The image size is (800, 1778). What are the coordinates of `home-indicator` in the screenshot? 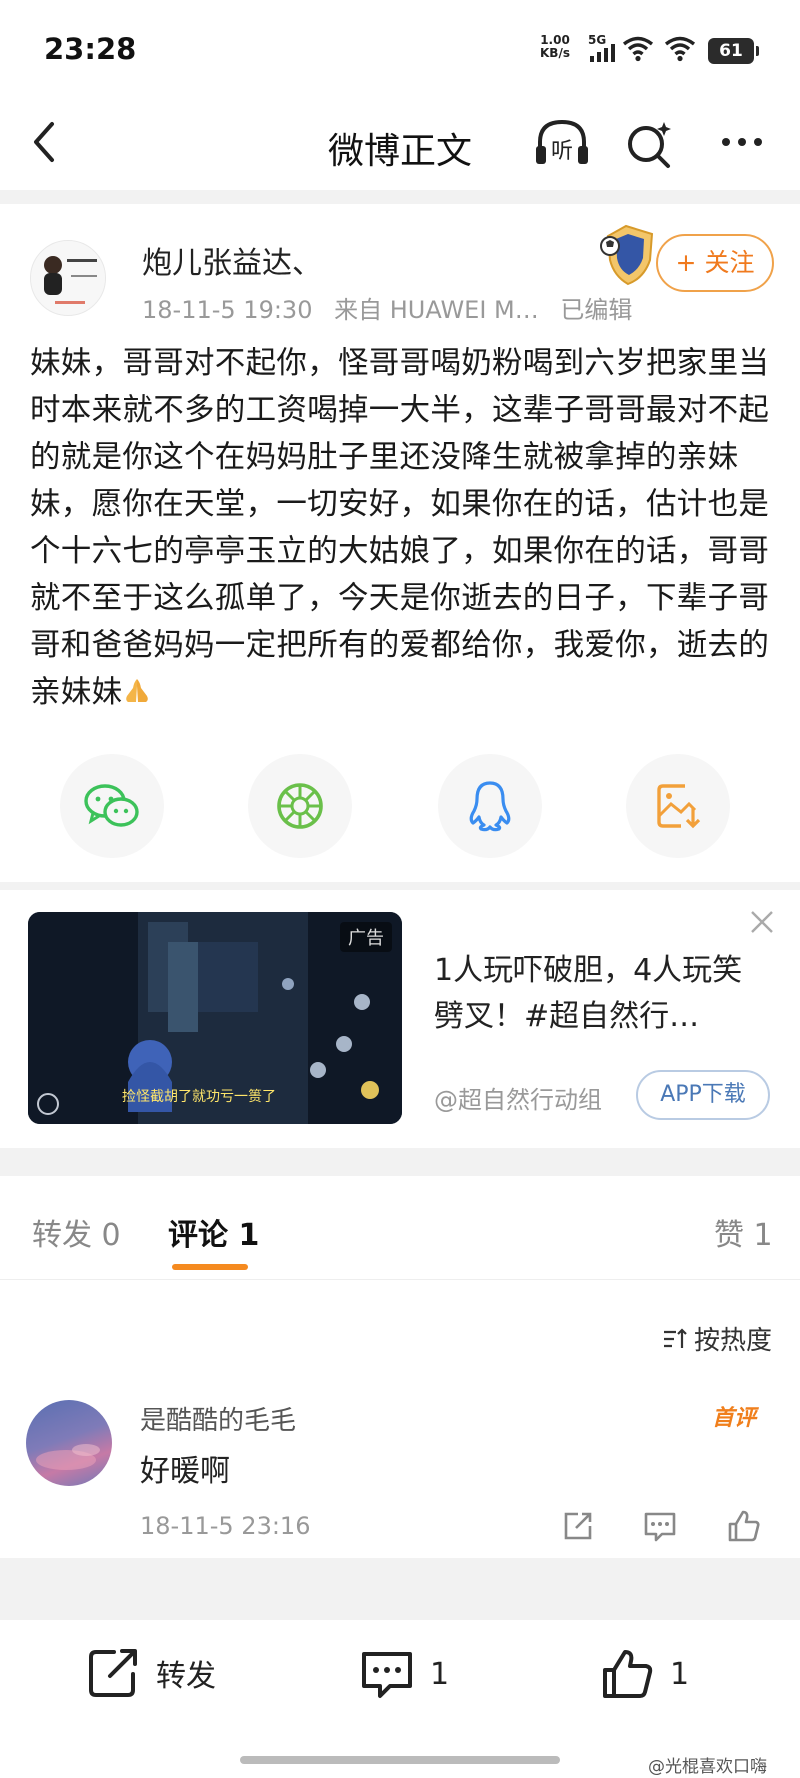 It's located at (400, 1760).